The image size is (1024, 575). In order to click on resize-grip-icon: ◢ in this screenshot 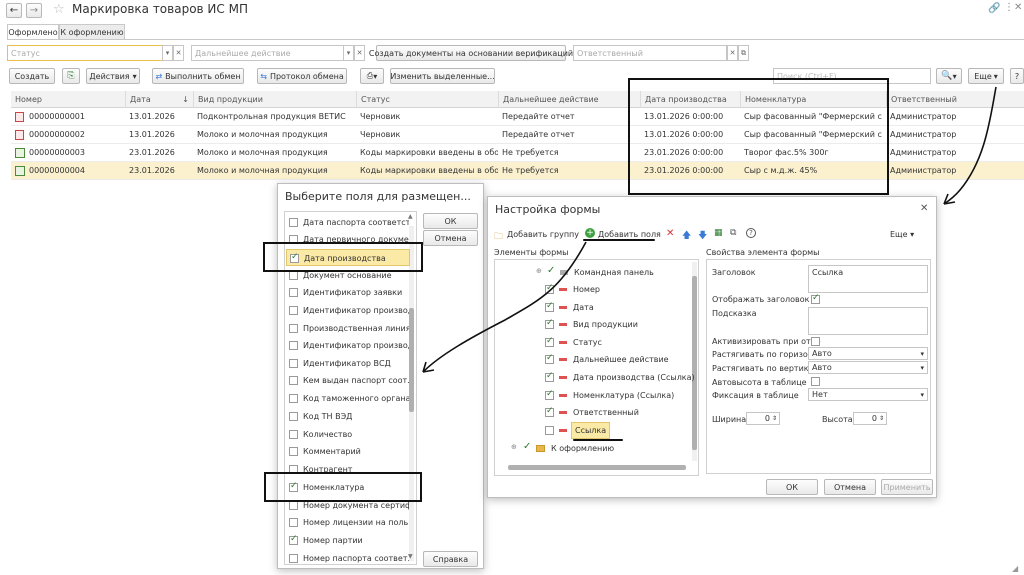, I will do `click(1015, 568)`.